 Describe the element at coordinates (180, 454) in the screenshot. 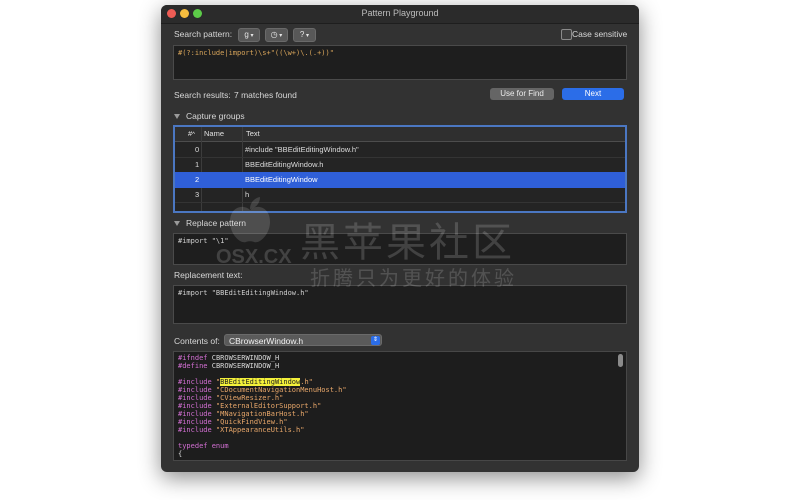

I see `code-line: {` at that location.